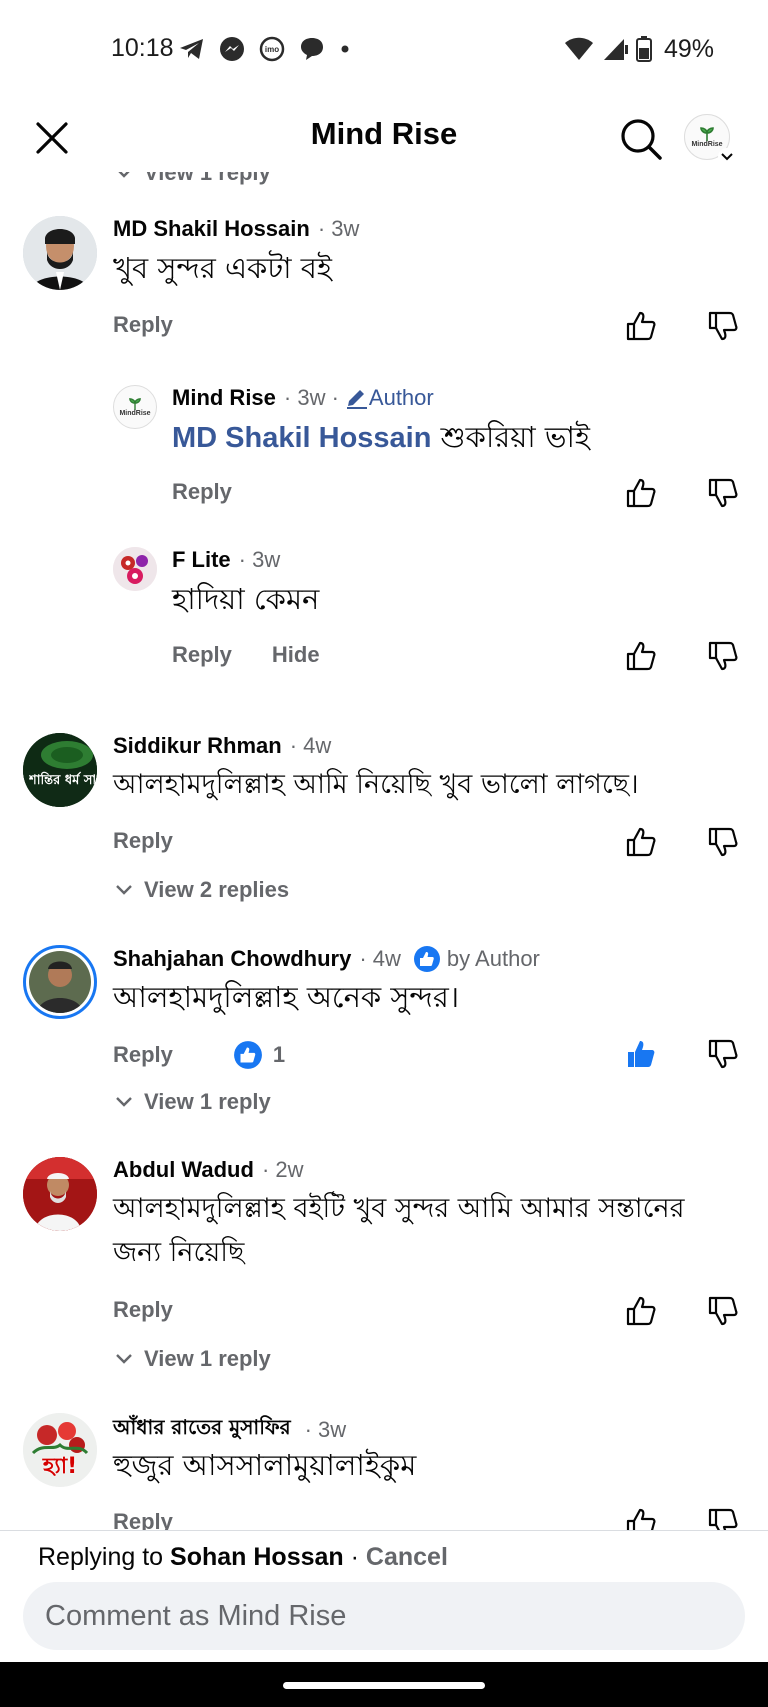 The image size is (768, 1707). What do you see at coordinates (197, 746) in the screenshot?
I see `commenter-name: Siddikur Rhman` at bounding box center [197, 746].